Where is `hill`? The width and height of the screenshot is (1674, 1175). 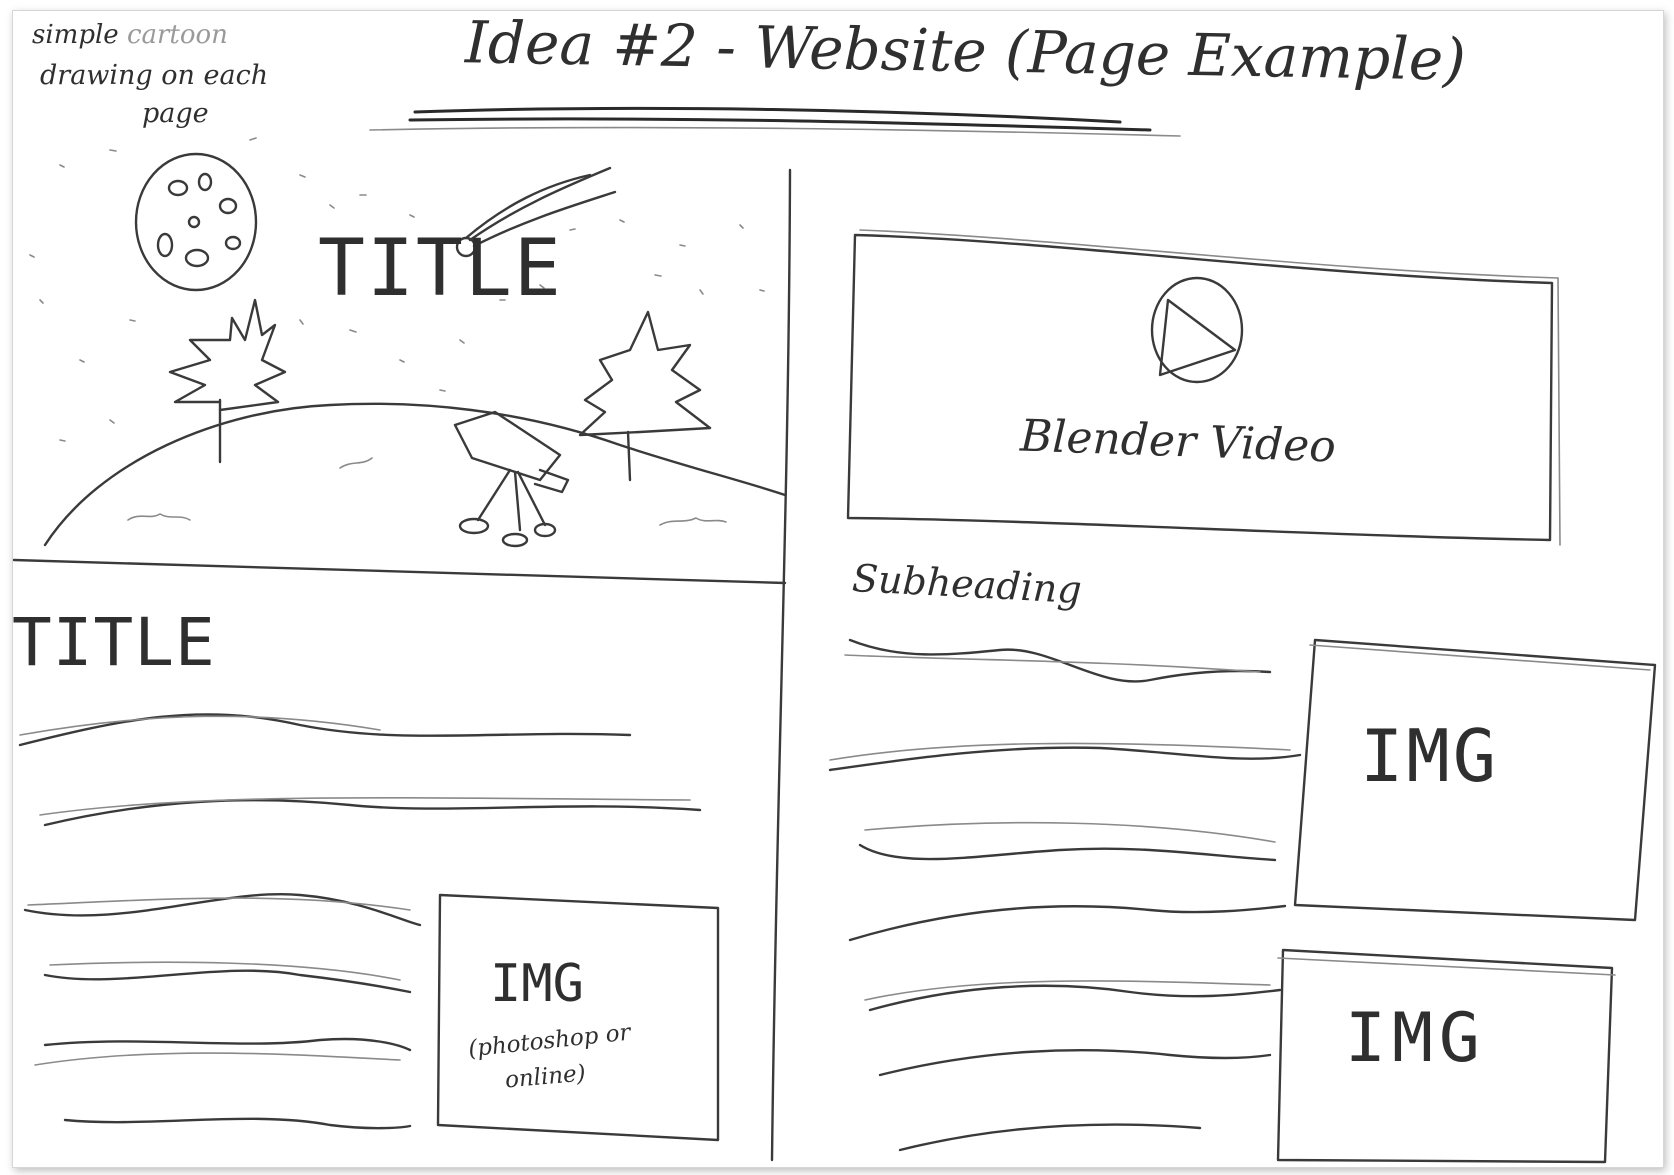
hill is located at coordinates (415, 474).